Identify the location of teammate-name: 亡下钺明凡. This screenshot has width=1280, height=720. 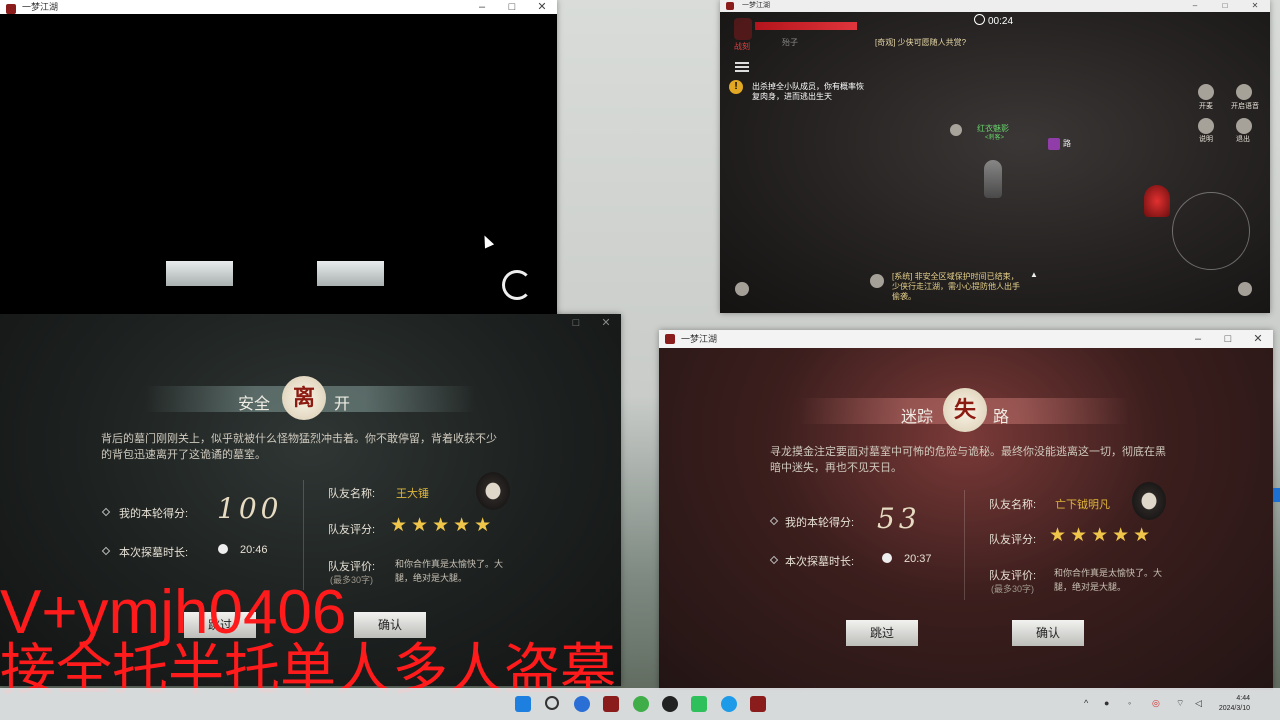
(1082, 505).